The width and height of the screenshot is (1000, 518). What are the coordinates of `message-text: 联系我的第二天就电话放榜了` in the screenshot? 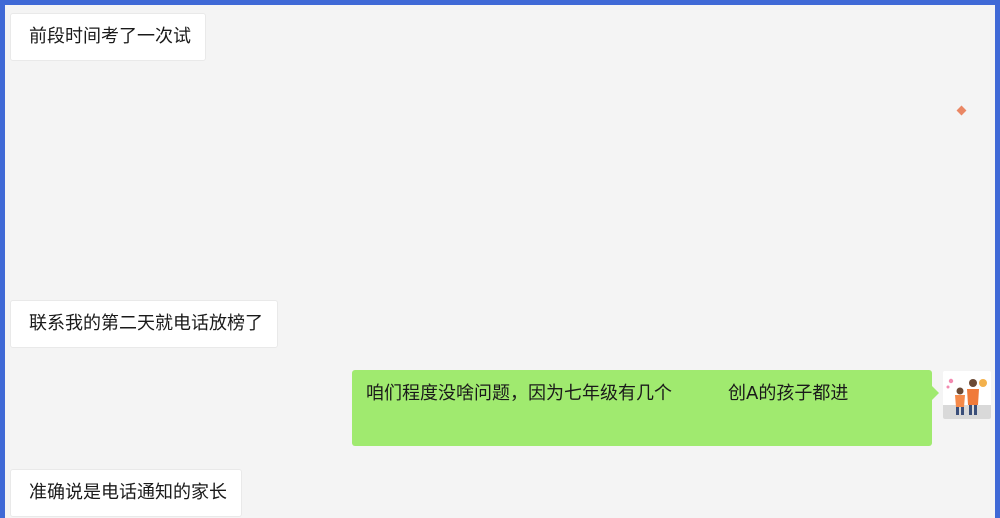 It's located at (146, 323).